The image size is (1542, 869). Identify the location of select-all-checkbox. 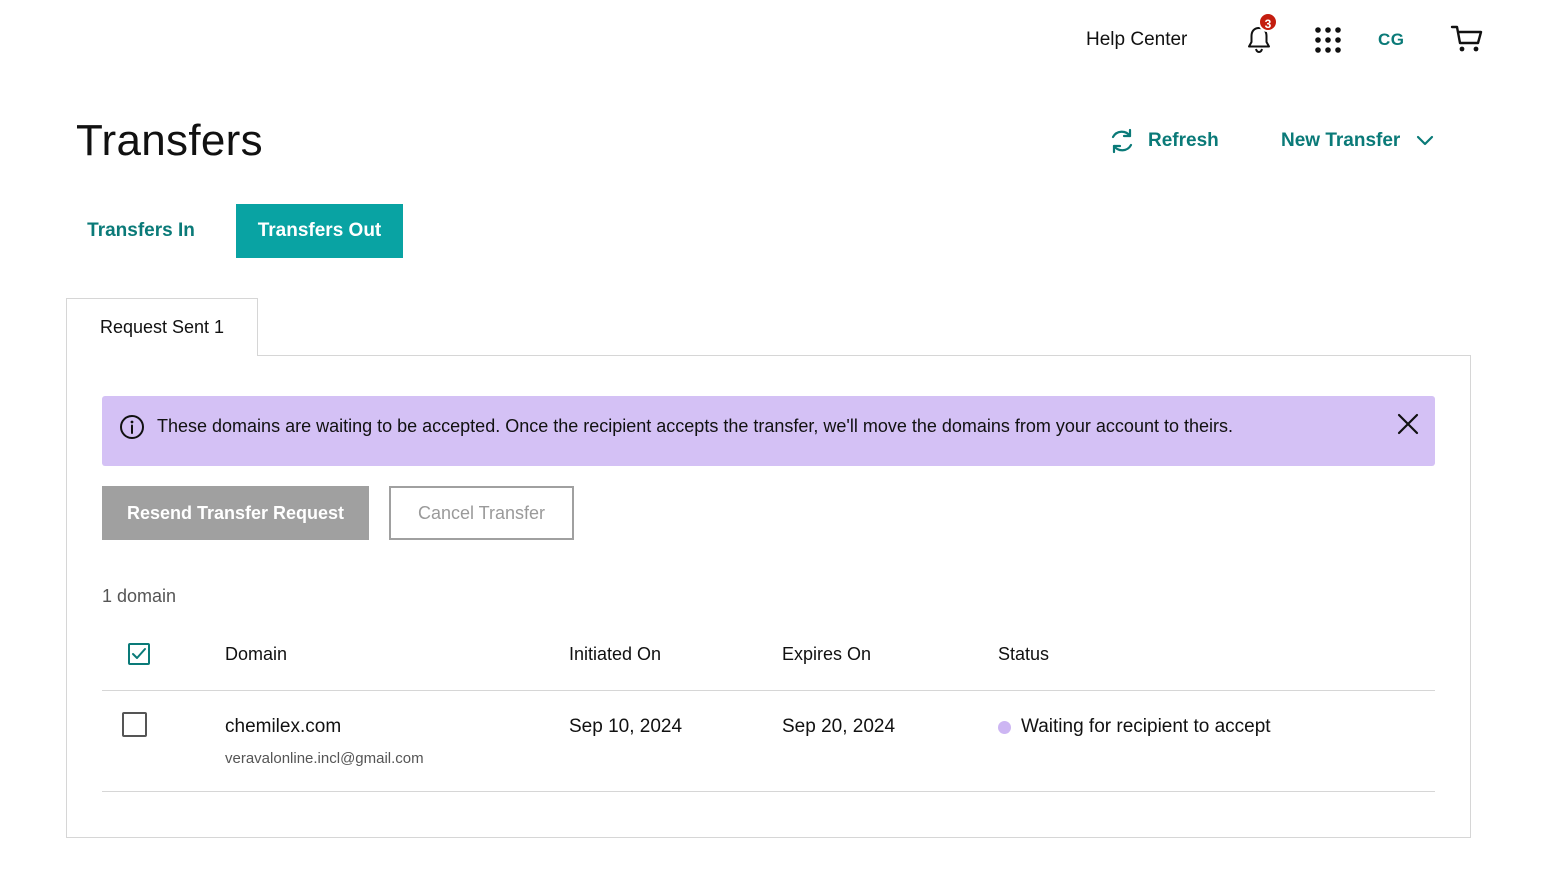
(139, 654).